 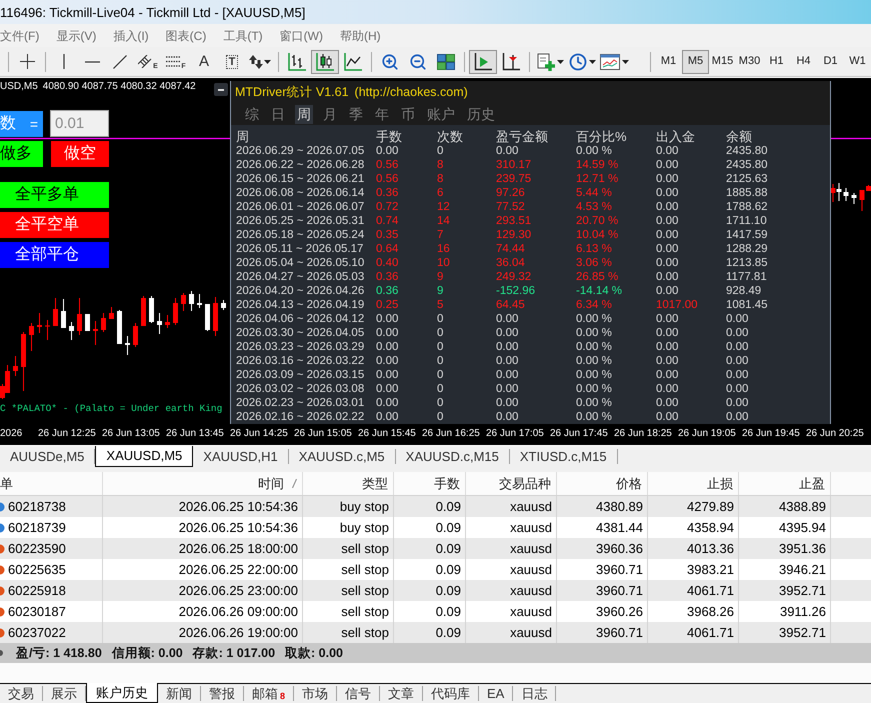 What do you see at coordinates (722, 62) in the screenshot?
I see `timeframe-button: M15` at bounding box center [722, 62].